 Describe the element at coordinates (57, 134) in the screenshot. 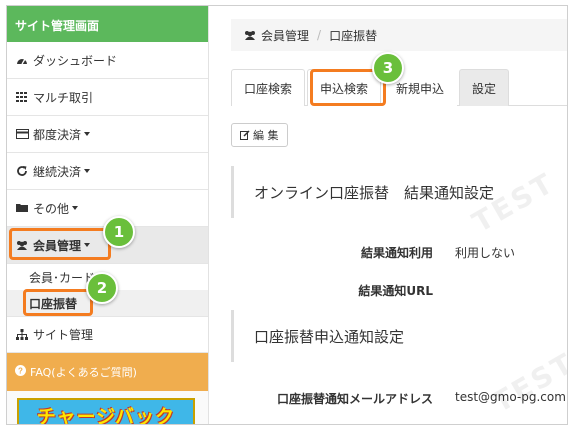

I see `sidebar-item-label: 都度決済` at that location.